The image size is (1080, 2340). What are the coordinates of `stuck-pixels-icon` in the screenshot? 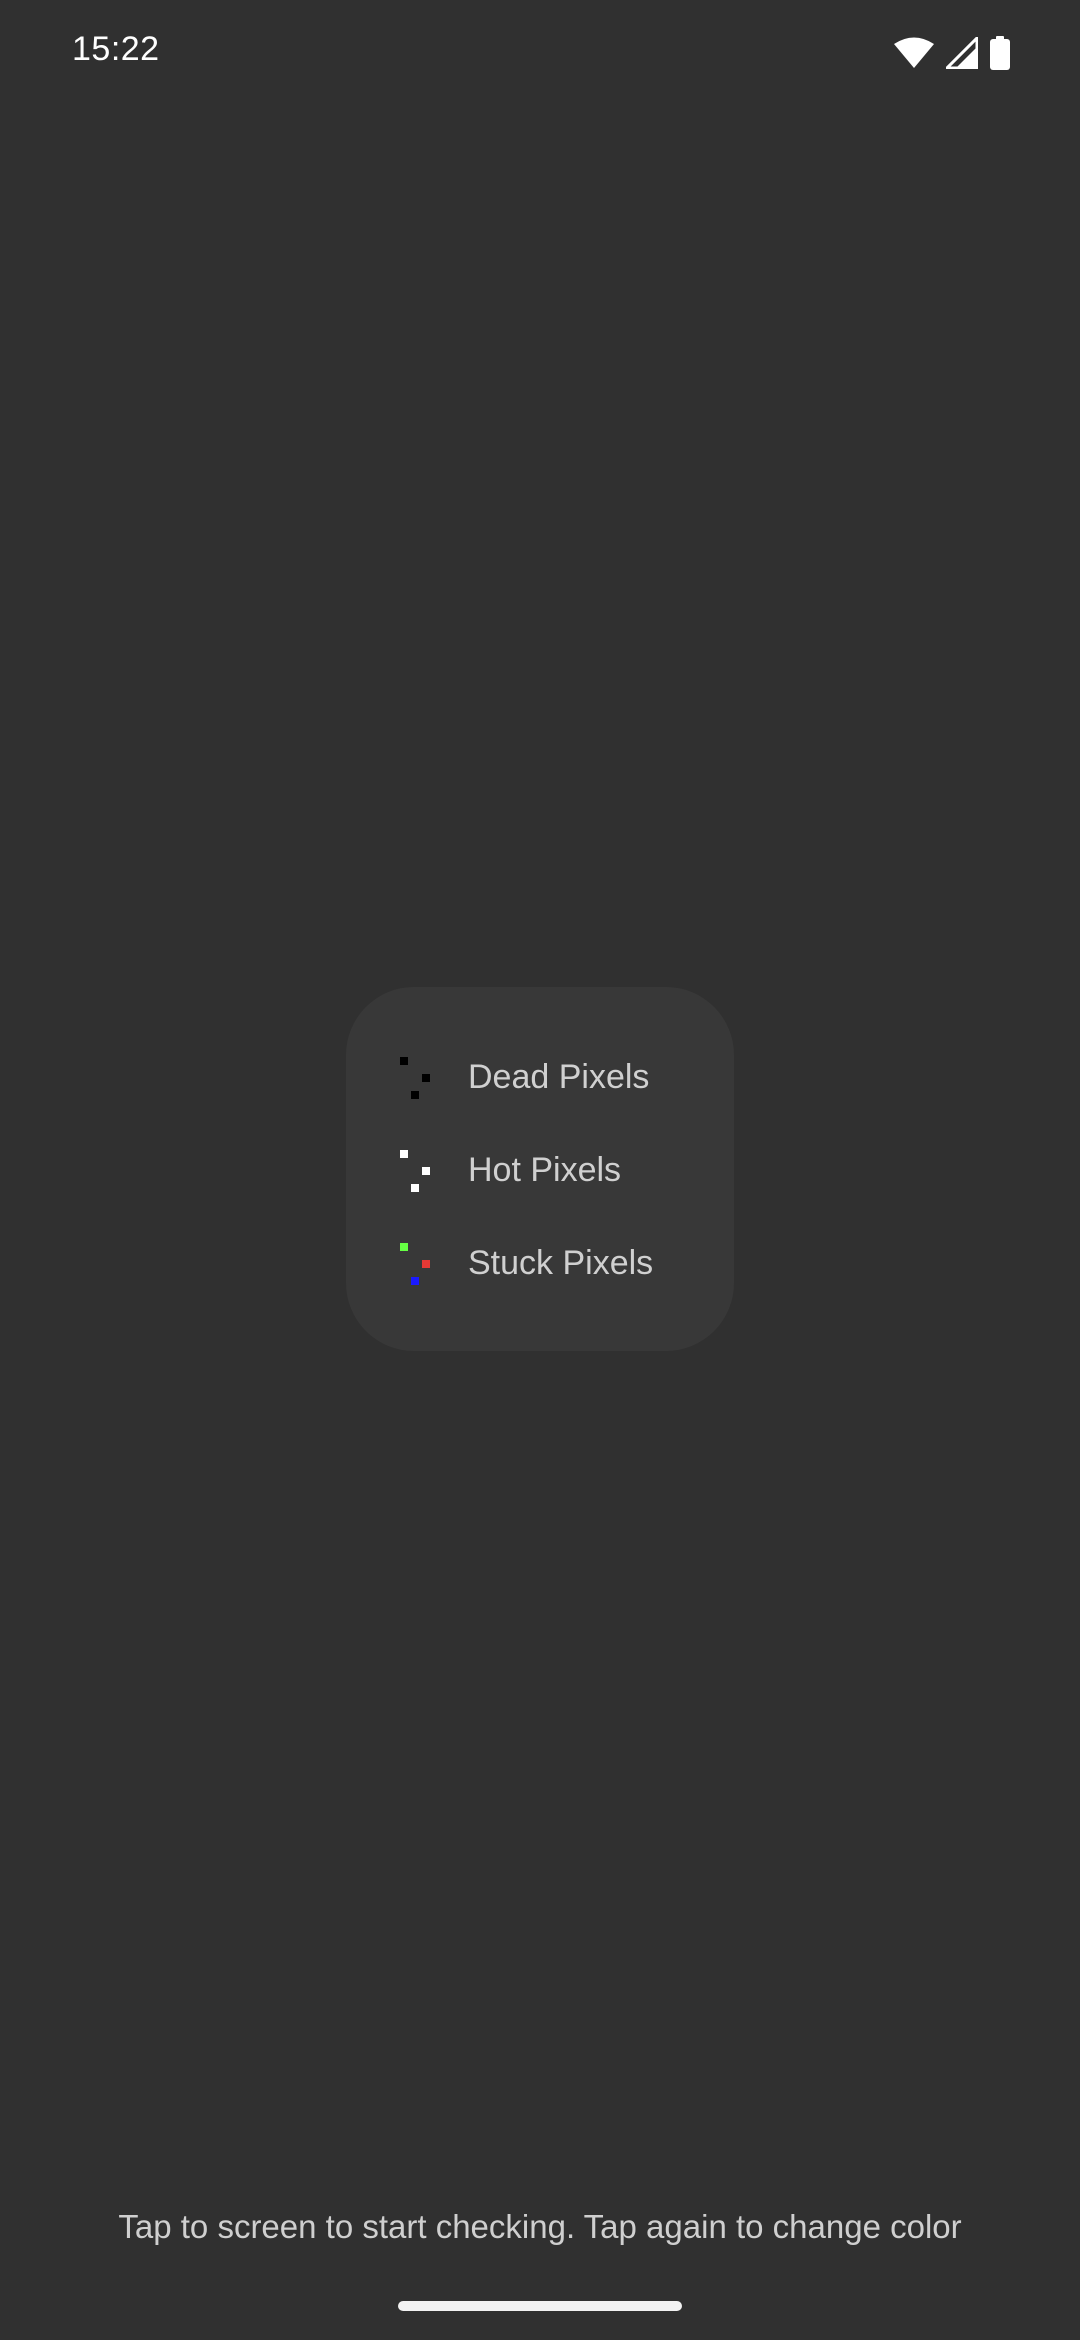 It's located at (416, 1263).